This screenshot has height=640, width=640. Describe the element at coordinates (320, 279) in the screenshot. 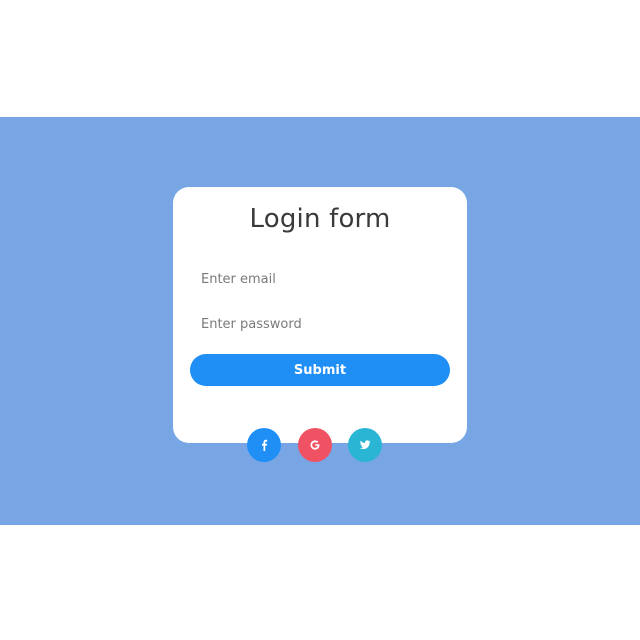

I see `email-input` at that location.